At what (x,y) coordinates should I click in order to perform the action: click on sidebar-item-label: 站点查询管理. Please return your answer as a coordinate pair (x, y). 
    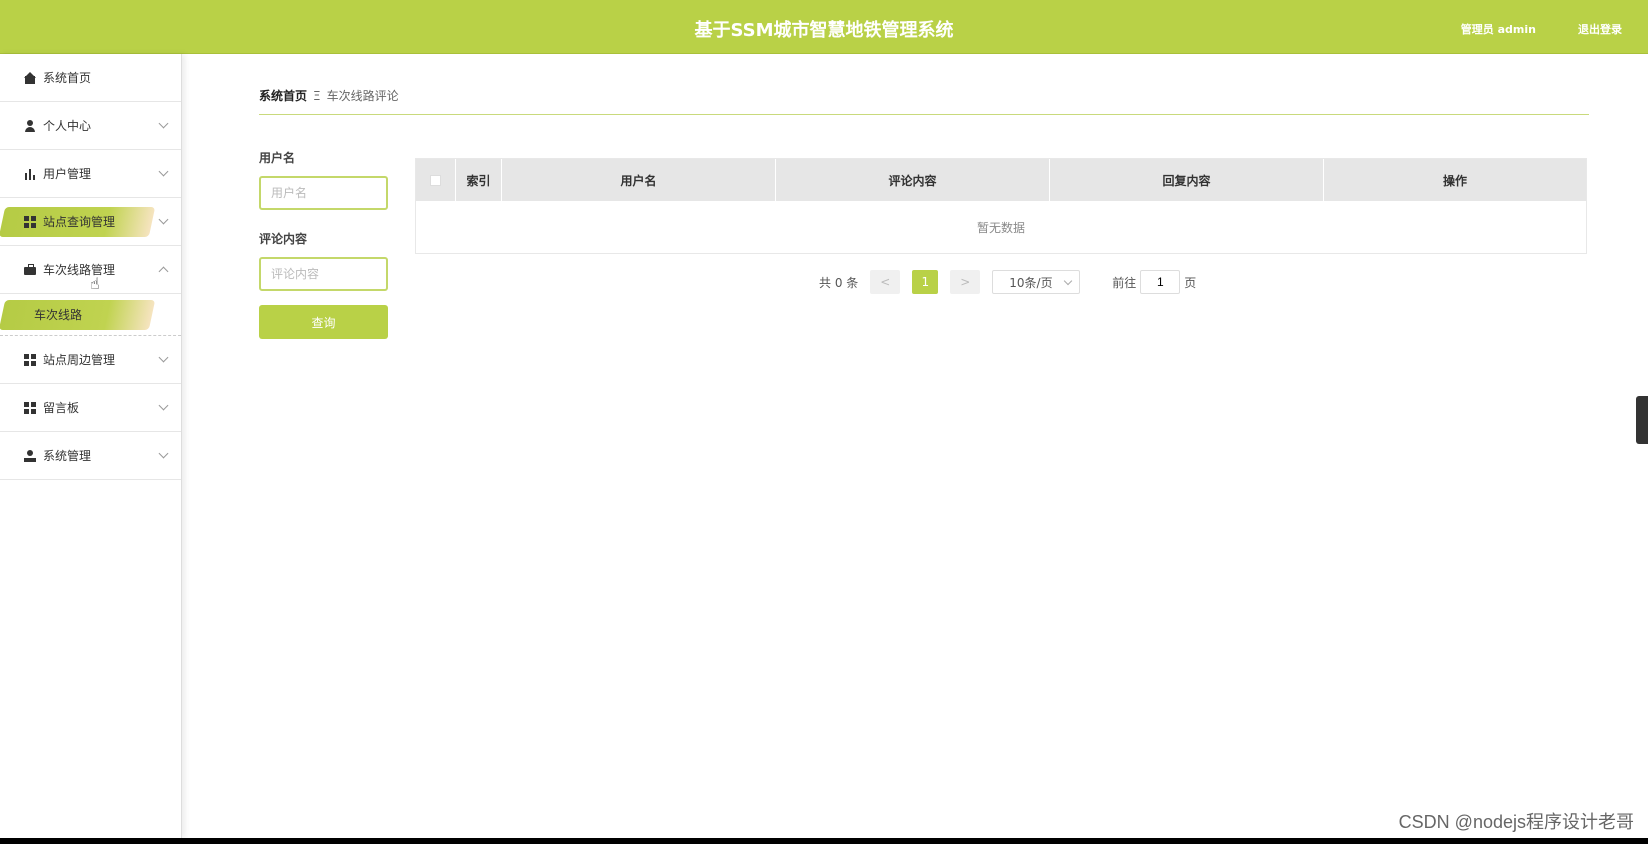
    Looking at the image, I should click on (79, 222).